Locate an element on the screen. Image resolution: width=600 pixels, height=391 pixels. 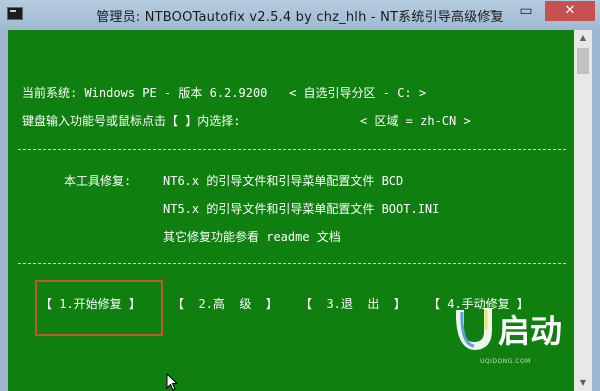
watermark-url: UQIDONG.COM is located at coordinates (505, 361).